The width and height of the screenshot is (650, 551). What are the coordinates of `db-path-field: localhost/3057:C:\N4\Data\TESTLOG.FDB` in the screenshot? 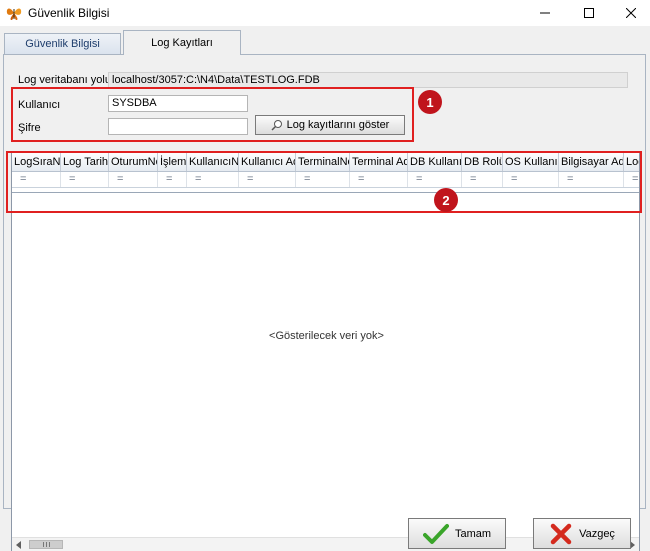 It's located at (368, 80).